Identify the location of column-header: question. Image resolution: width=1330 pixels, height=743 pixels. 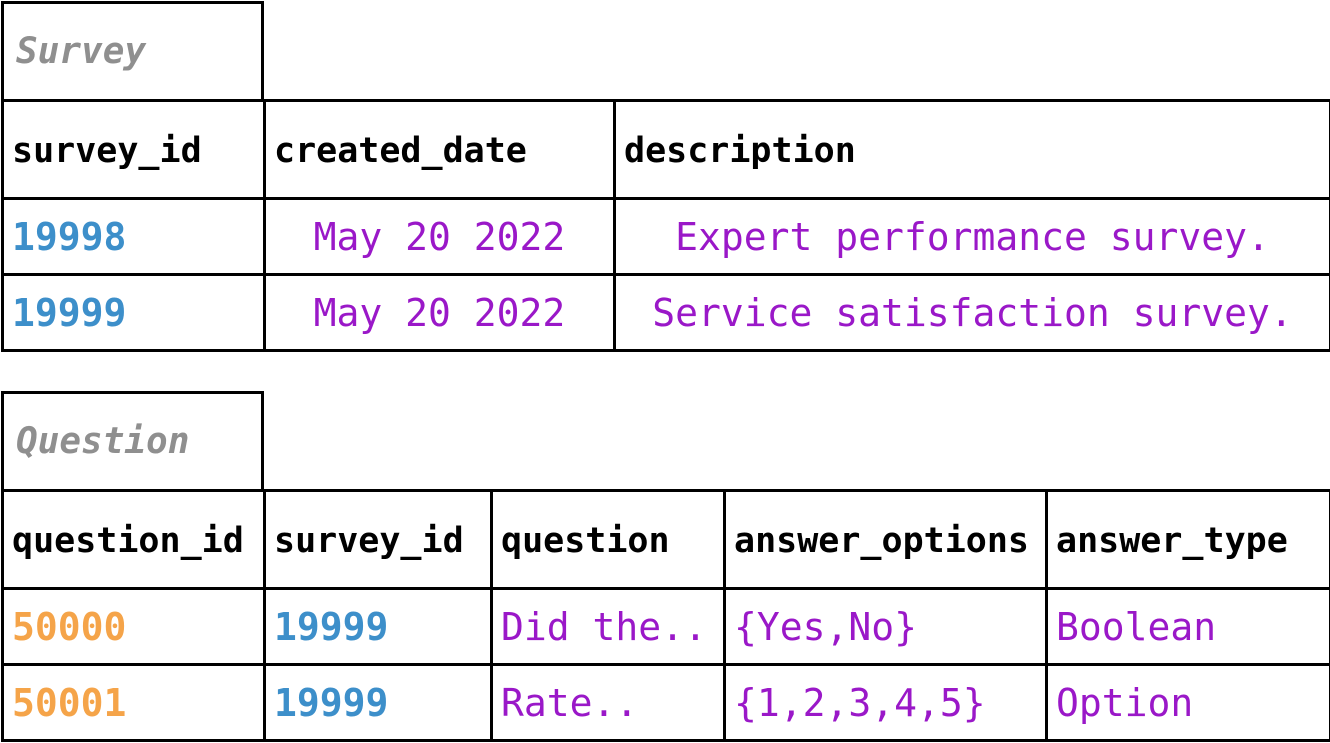
(608, 539).